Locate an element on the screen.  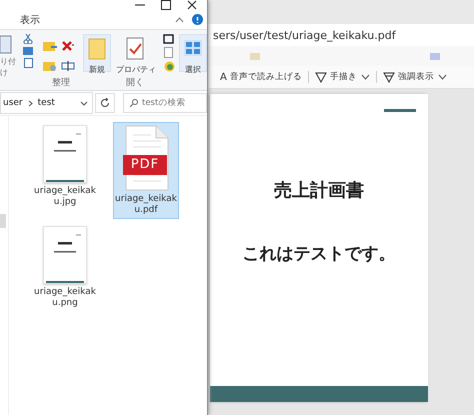
pdf-badge: PDF is located at coordinates (145, 165).